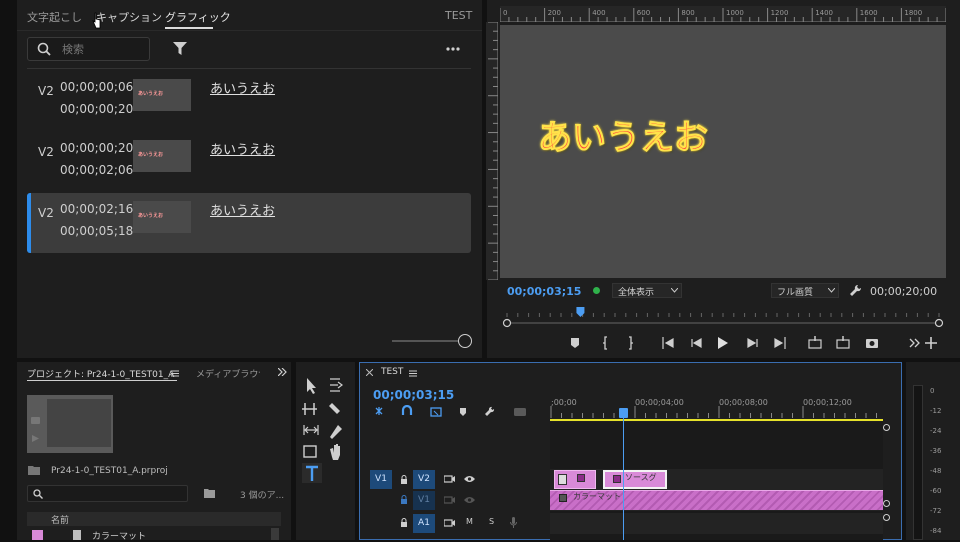 This screenshot has height=542, width=960. Describe the element at coordinates (507, 323) in the screenshot. I see `scrubber-start-handle` at that location.